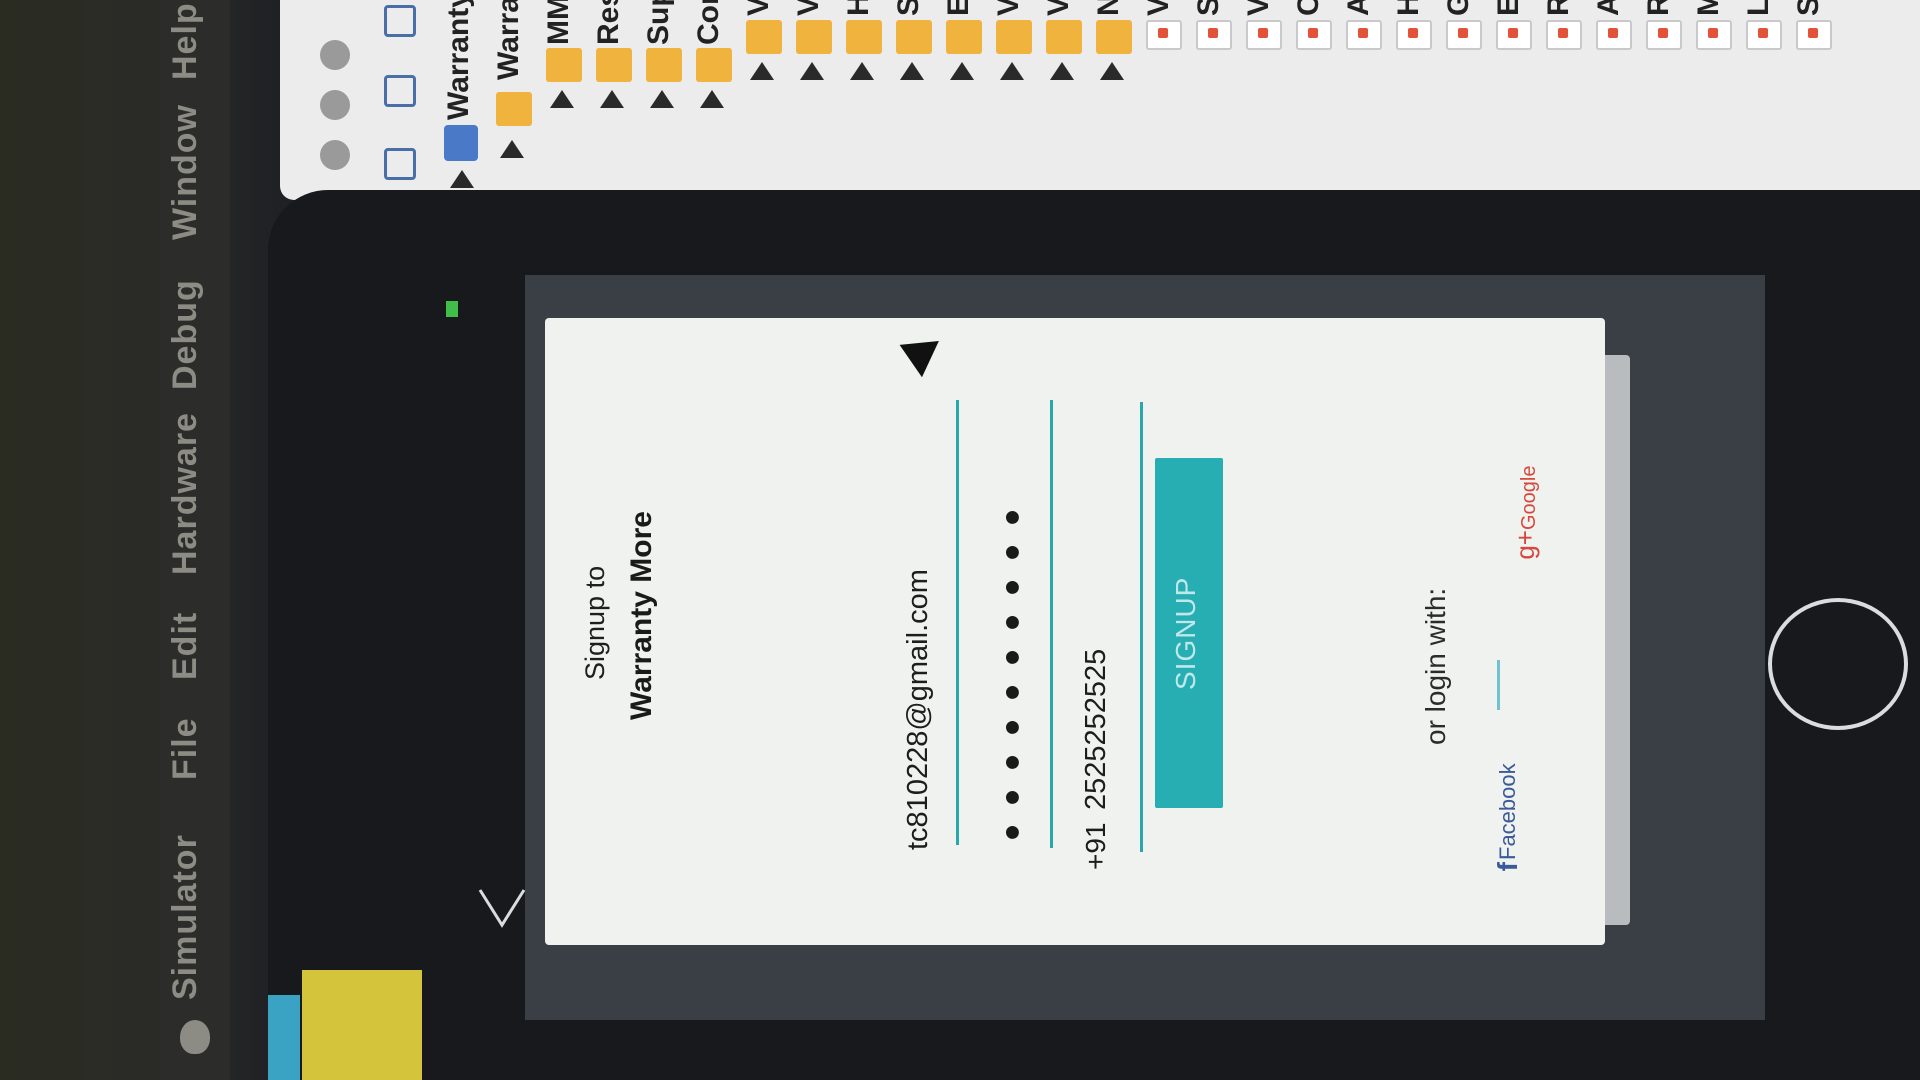  Describe the element at coordinates (196, 320) in the screenshot. I see `menu-debug: Debug` at that location.